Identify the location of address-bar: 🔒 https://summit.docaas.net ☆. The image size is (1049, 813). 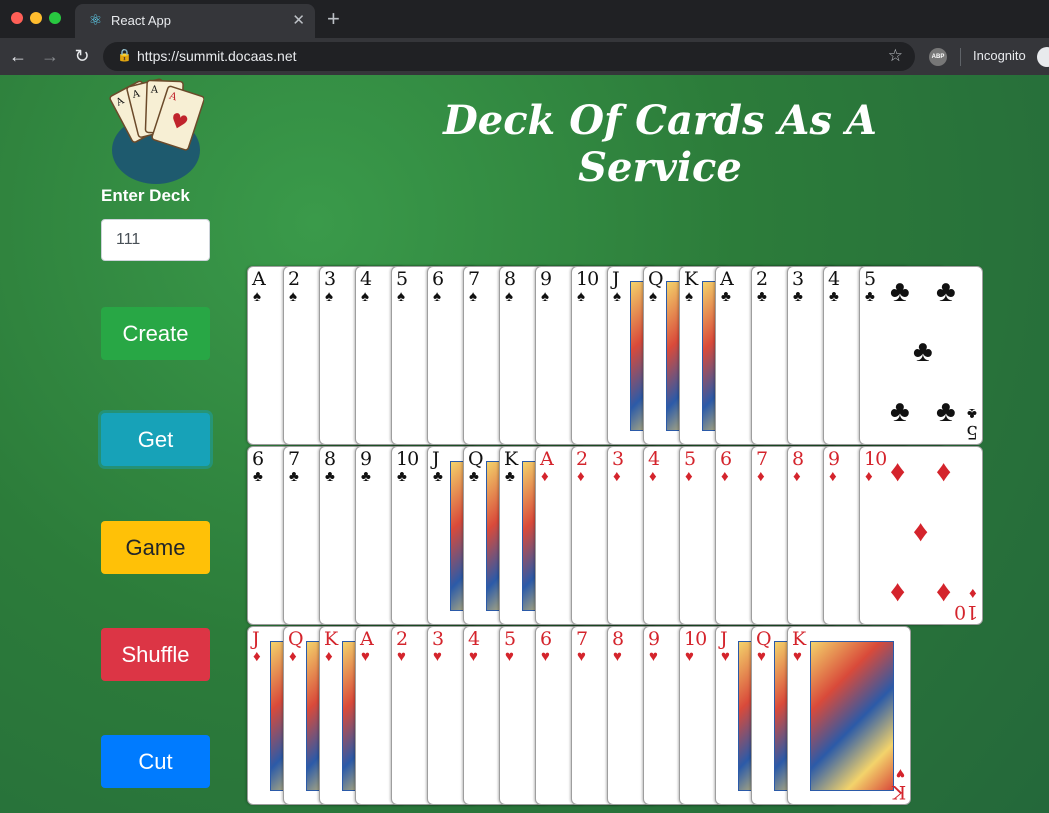
(509, 56).